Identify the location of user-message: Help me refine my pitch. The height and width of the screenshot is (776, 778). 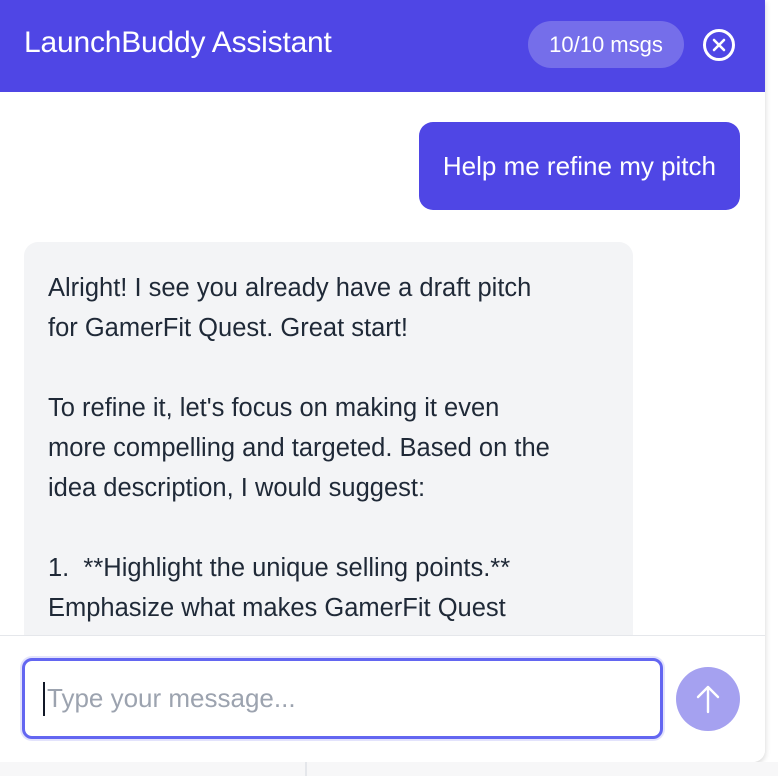
(579, 166).